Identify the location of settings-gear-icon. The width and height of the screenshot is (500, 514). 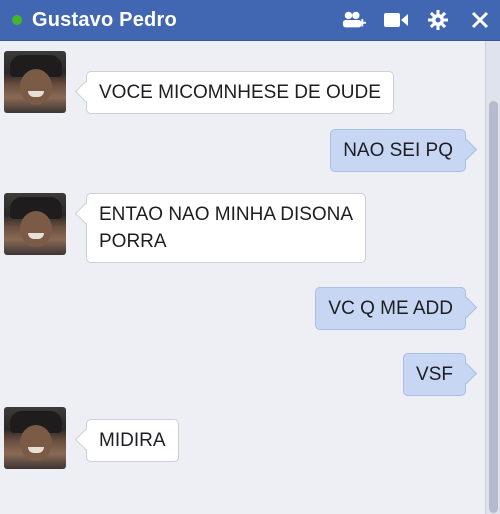
(438, 20).